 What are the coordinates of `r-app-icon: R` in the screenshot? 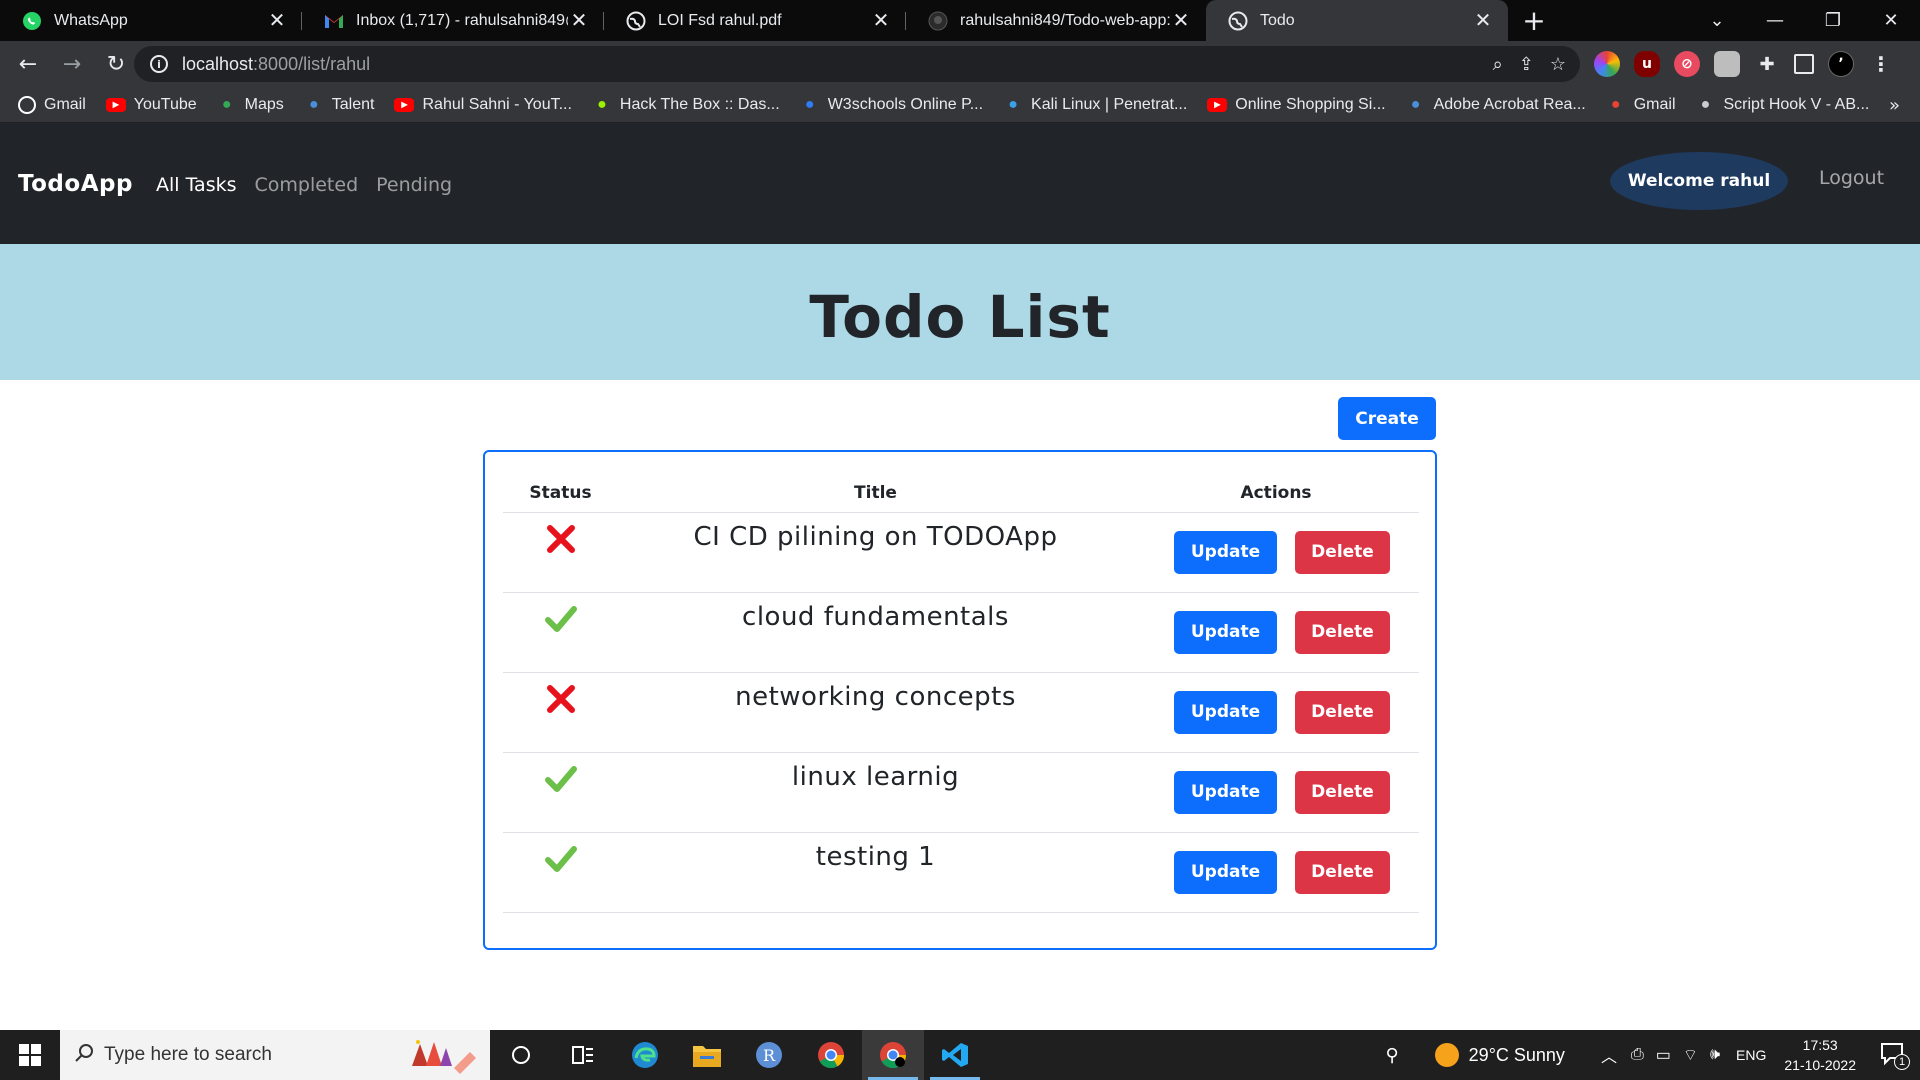 It's located at (769, 1055).